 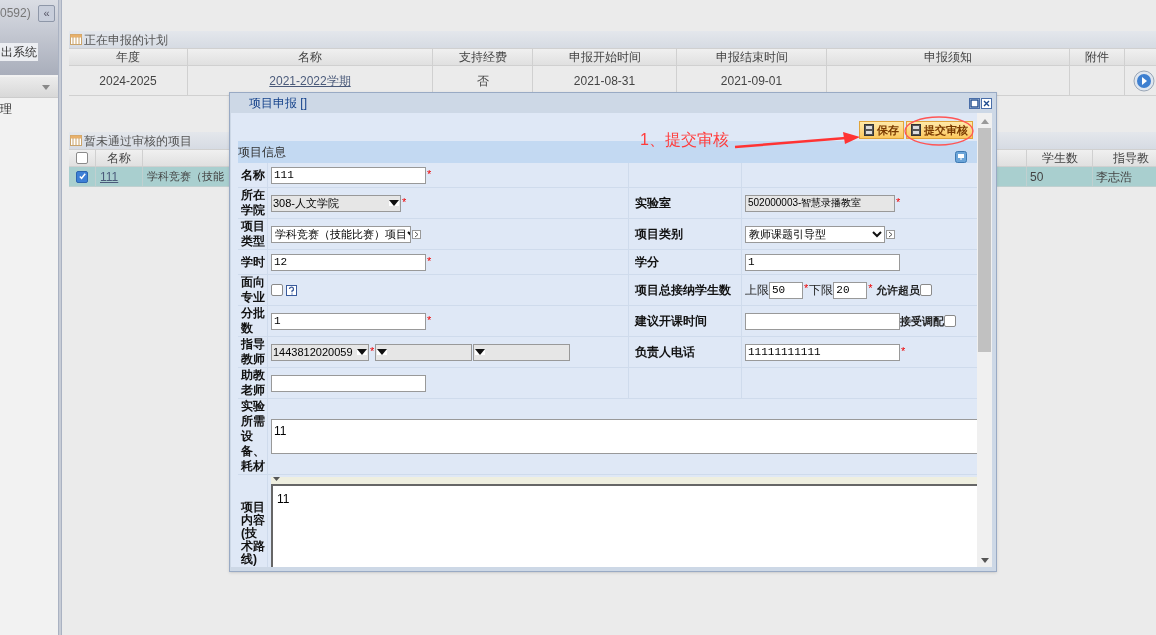 What do you see at coordinates (665, 352) in the screenshot?
I see `field-label: 负责人电话` at bounding box center [665, 352].